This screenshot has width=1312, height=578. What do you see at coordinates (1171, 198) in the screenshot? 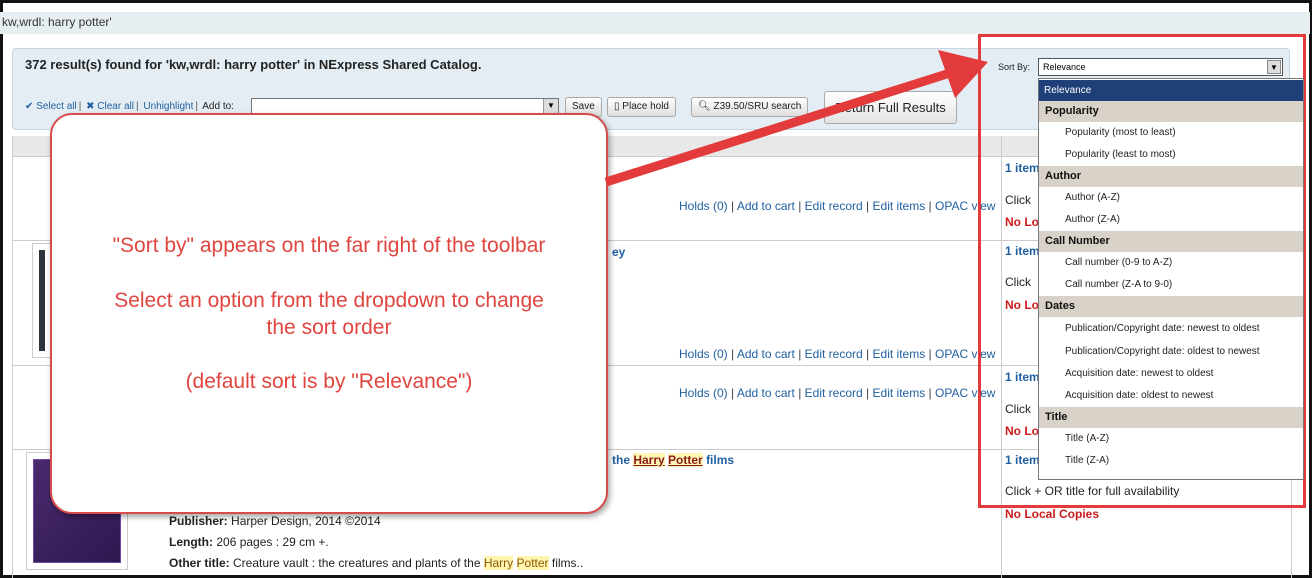
I see `sort-option: Author (A-Z)` at bounding box center [1171, 198].